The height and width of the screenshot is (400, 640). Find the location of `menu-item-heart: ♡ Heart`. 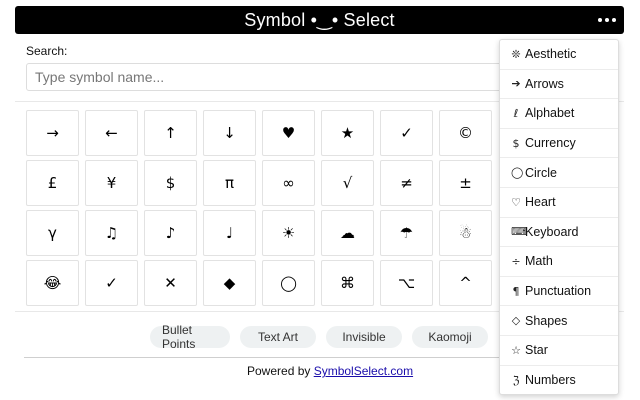

menu-item-heart: ♡ Heart is located at coordinates (559, 203).